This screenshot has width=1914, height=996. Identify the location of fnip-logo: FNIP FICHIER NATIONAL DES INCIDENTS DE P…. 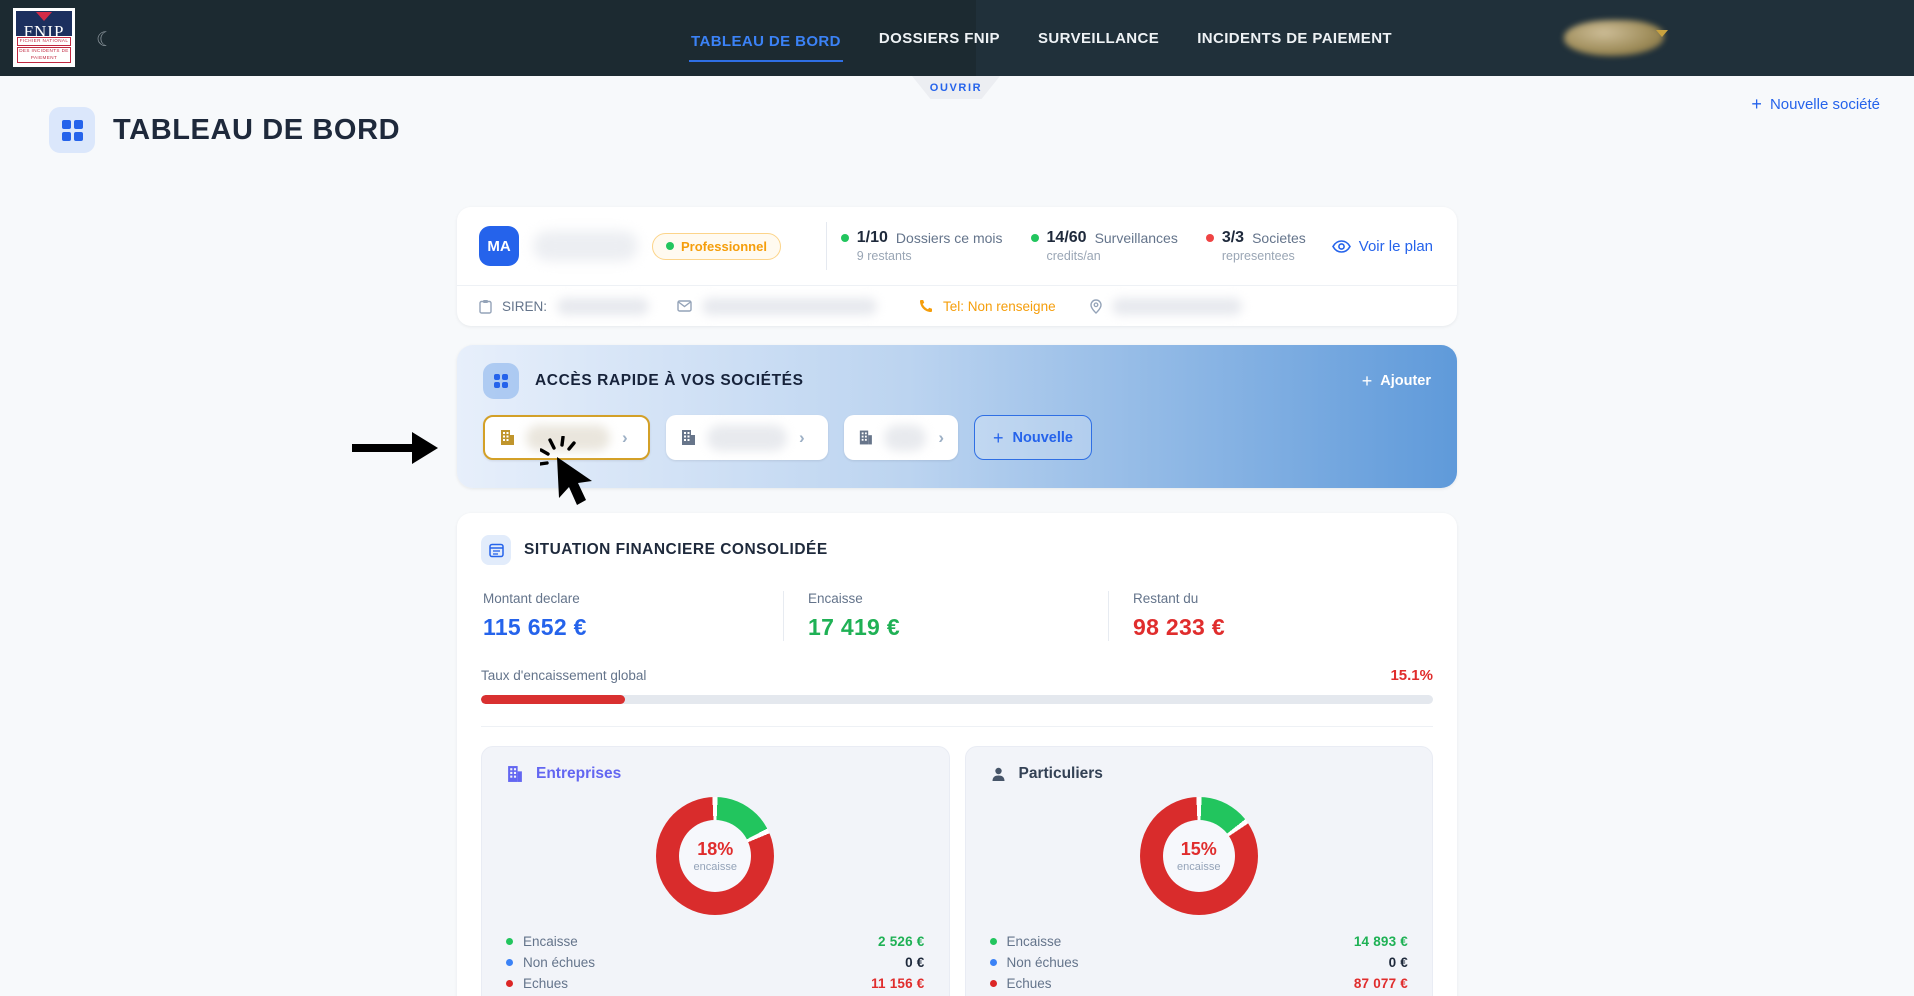
(44, 37).